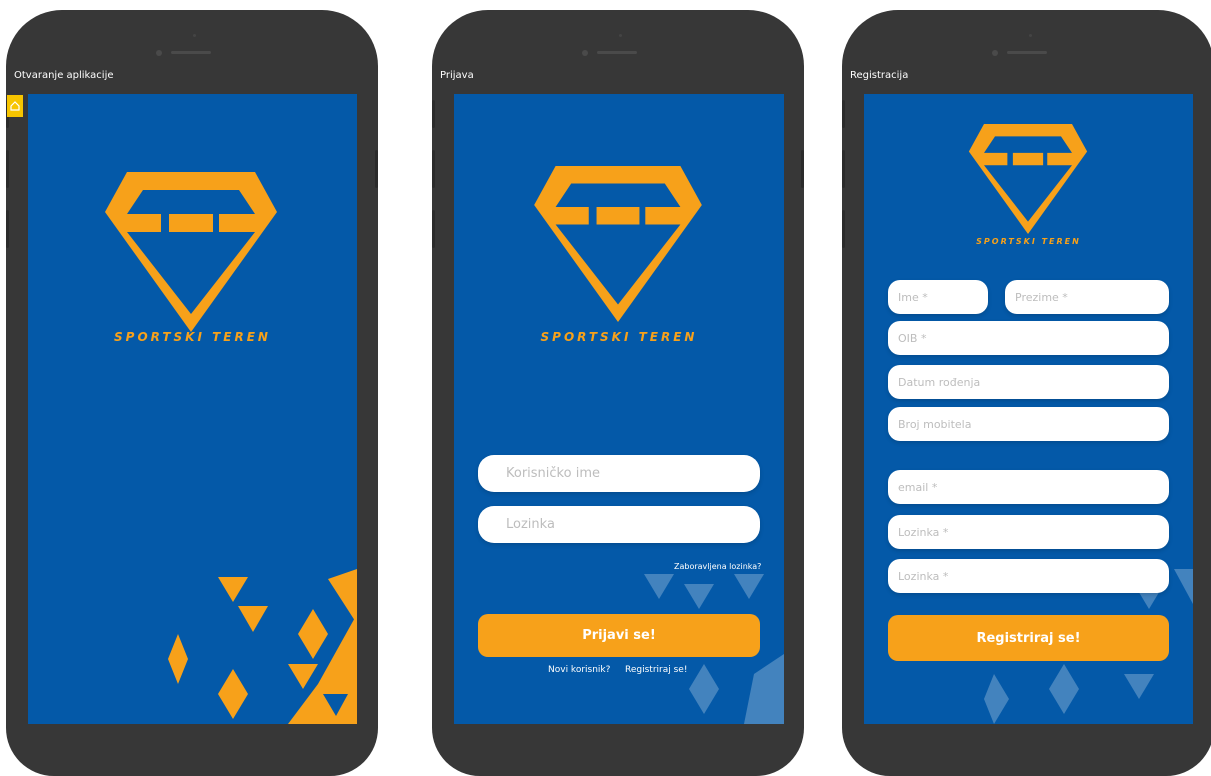  I want to click on screen-title-opening: Otvaranje aplikacije, so click(64, 75).